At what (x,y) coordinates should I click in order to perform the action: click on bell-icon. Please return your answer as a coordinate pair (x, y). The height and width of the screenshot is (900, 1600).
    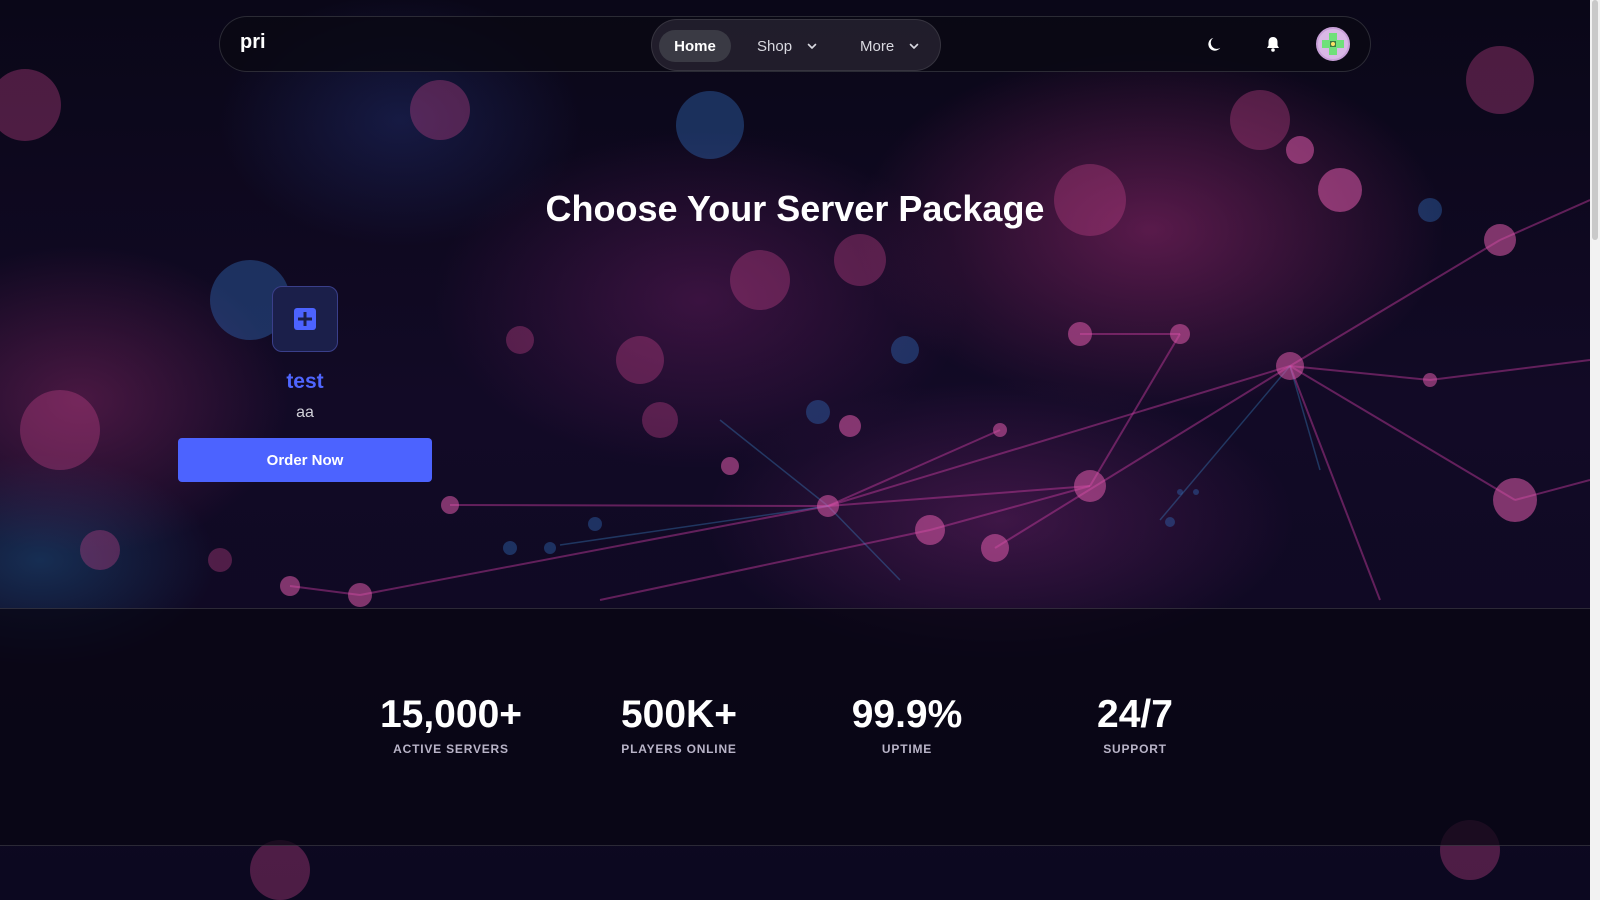
    Looking at the image, I should click on (1273, 44).